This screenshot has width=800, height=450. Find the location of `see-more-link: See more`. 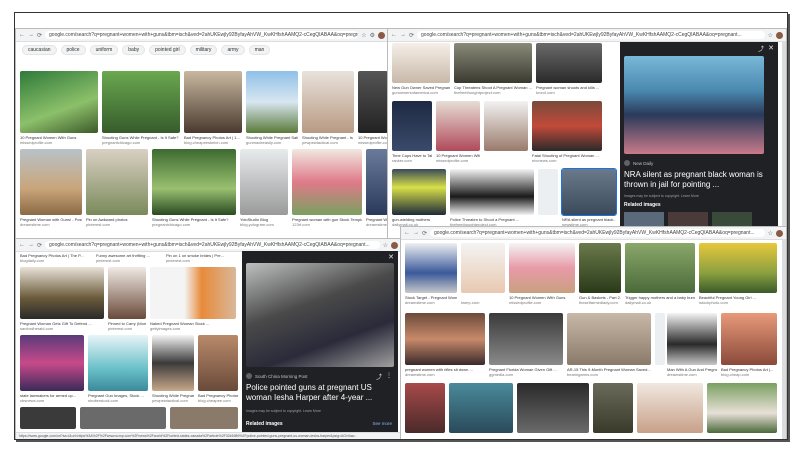

see-more-link: See more is located at coordinates (382, 423).